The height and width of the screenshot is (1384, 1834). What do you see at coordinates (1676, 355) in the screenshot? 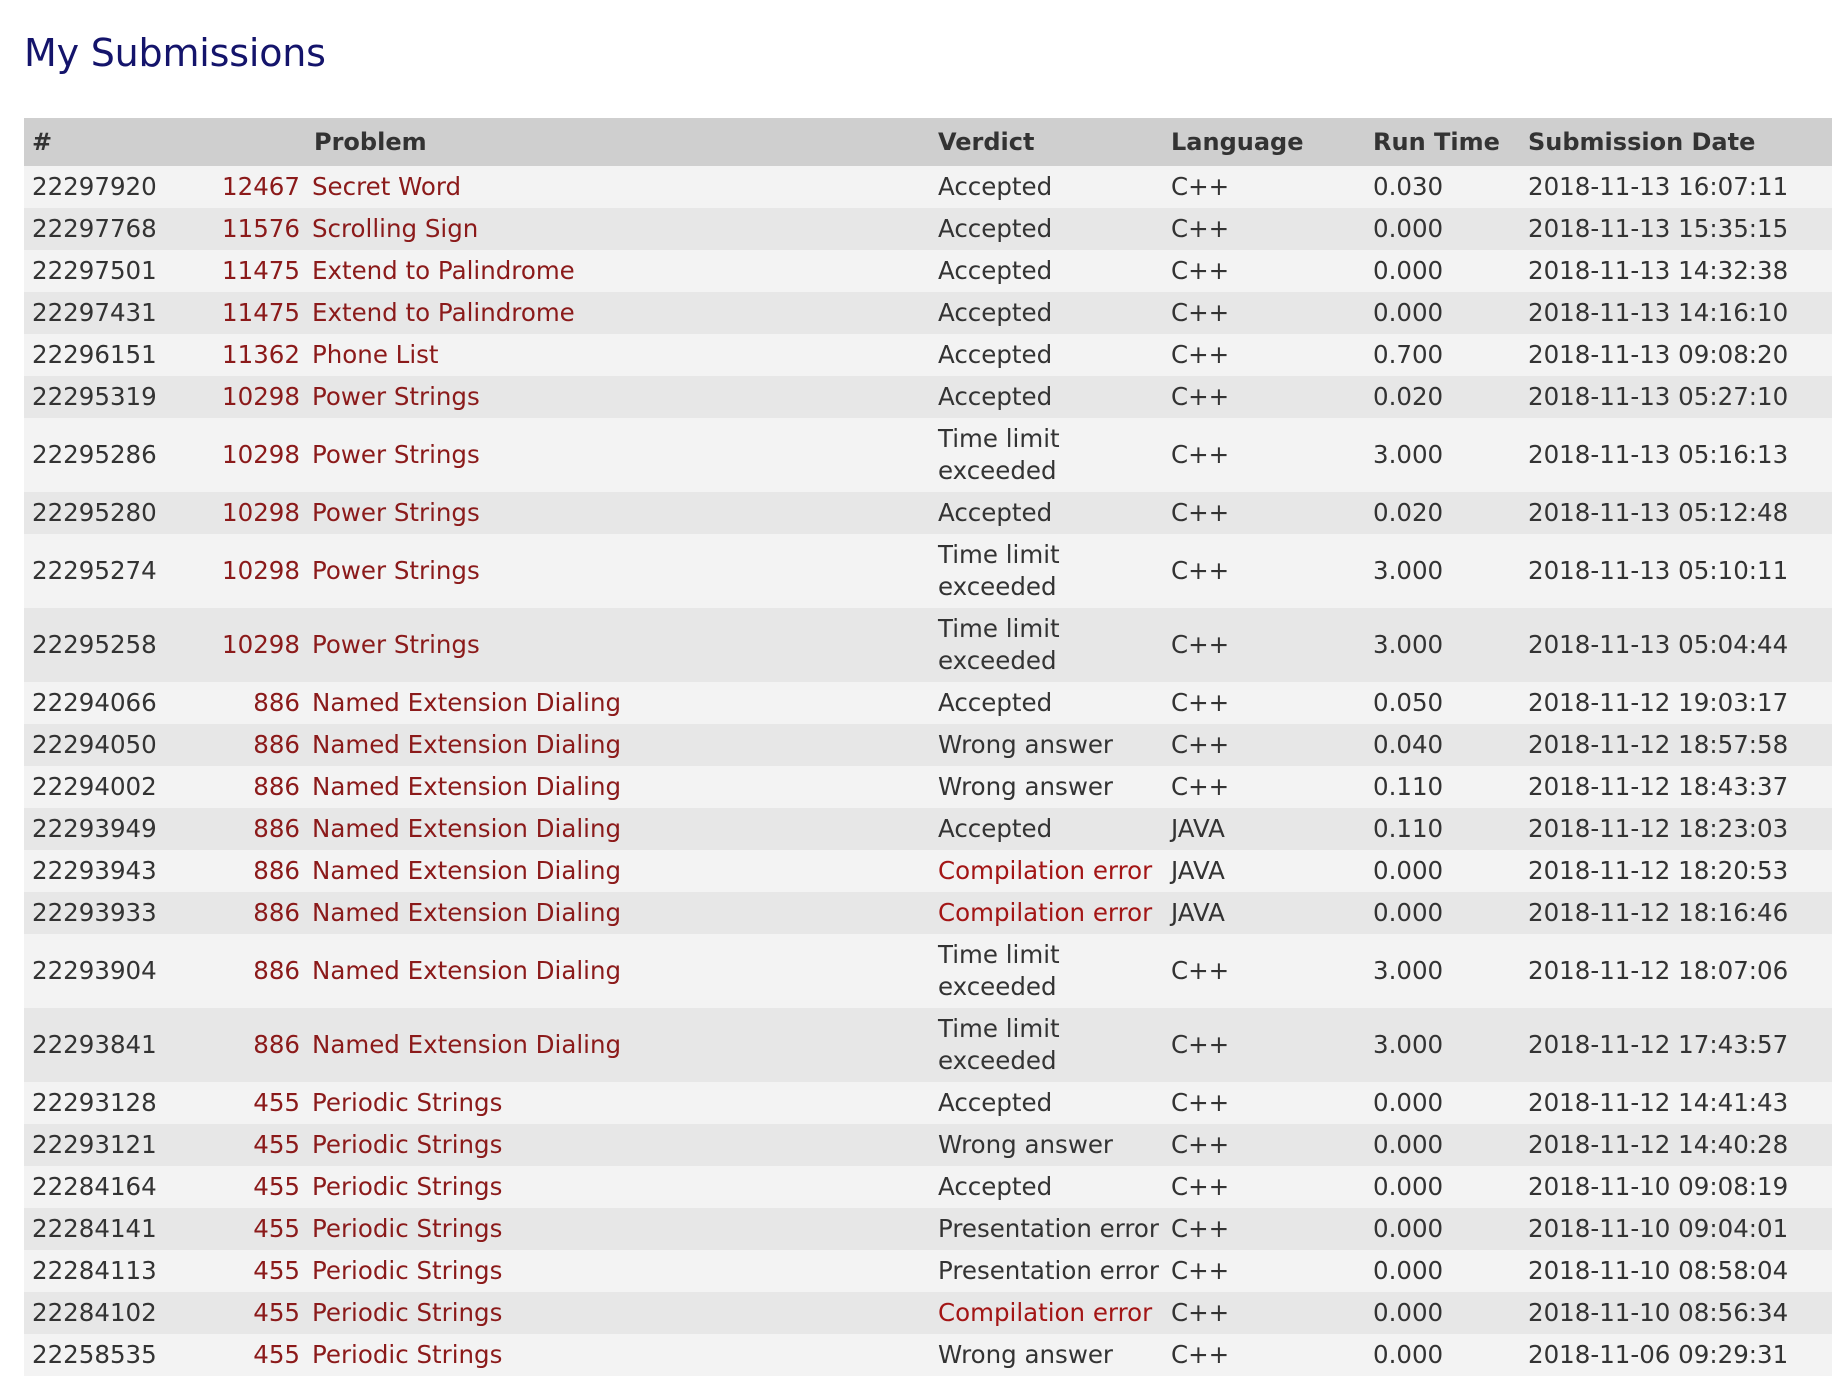
I see `submission-date: 2018-11-13 09:08:20` at bounding box center [1676, 355].